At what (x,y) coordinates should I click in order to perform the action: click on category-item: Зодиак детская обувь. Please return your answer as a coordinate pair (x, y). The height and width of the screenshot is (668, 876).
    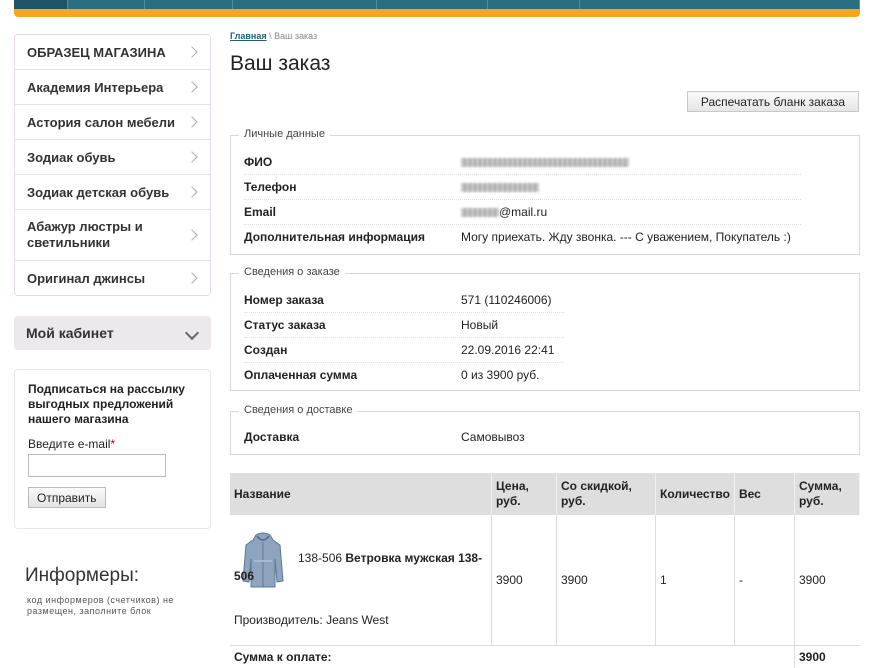
    Looking at the image, I should click on (112, 192).